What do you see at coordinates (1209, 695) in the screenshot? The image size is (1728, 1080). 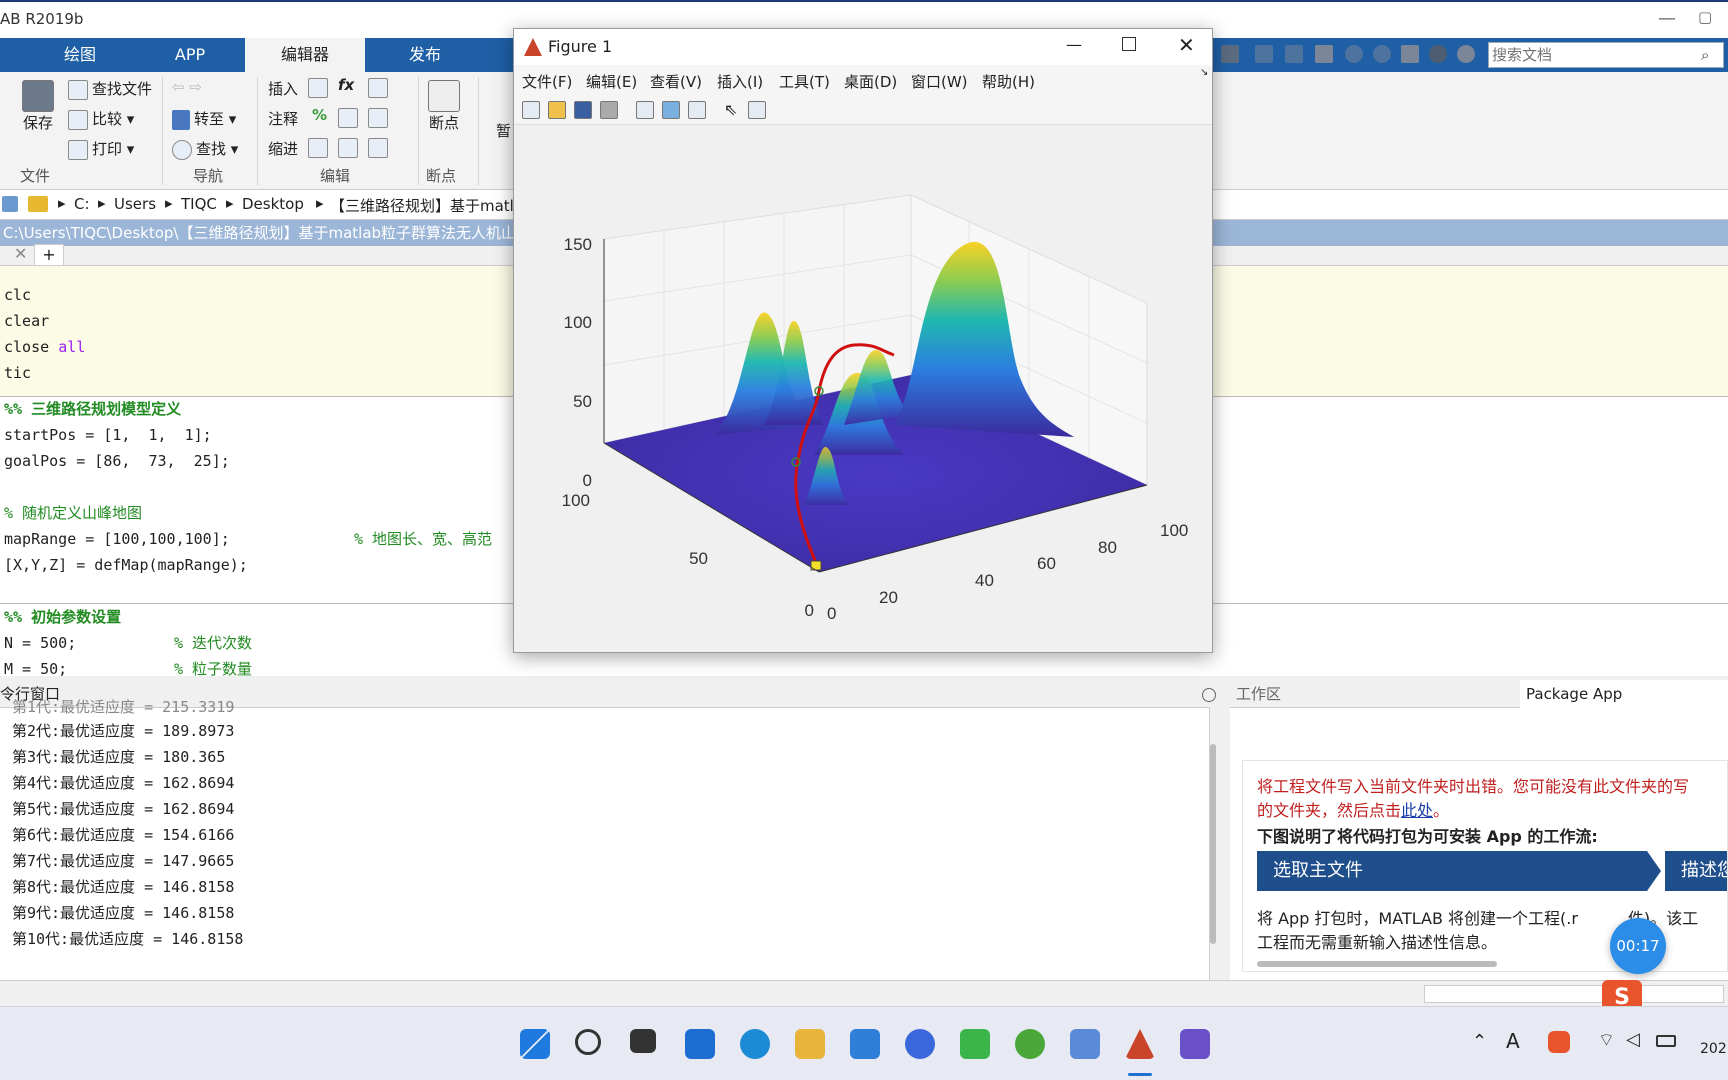 I see `panel-actions-icon` at bounding box center [1209, 695].